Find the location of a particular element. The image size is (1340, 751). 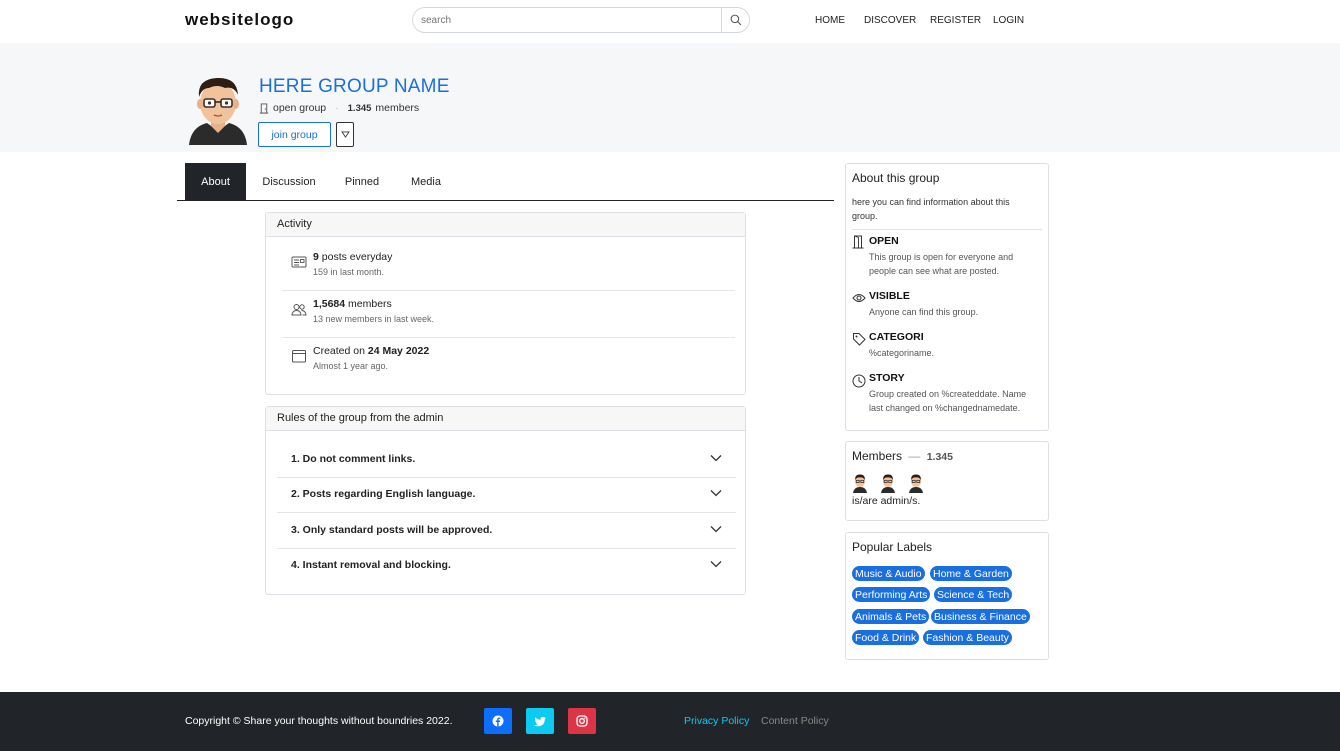

site-logo: websitelogo is located at coordinates (239, 20).